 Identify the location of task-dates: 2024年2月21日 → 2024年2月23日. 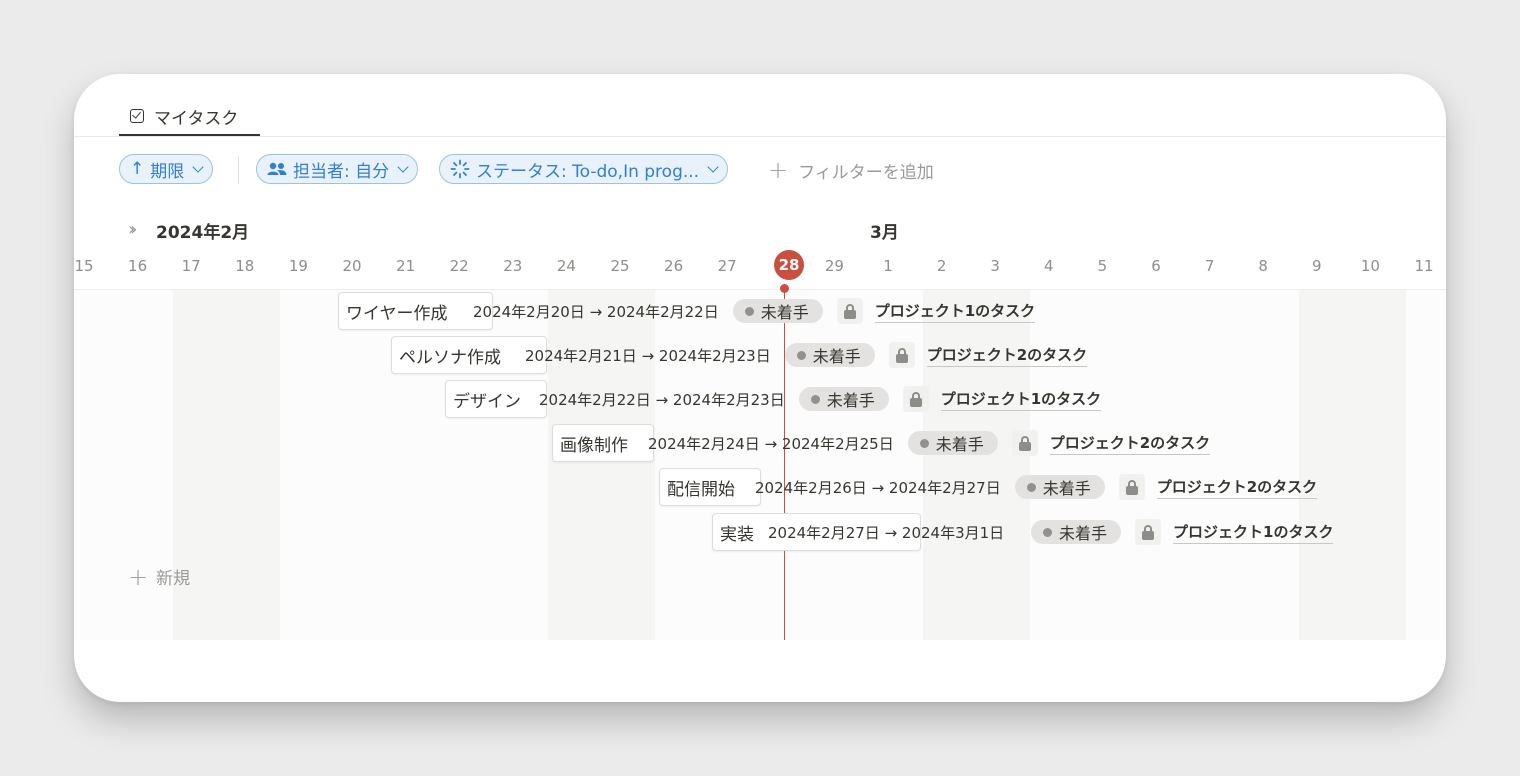
(648, 355).